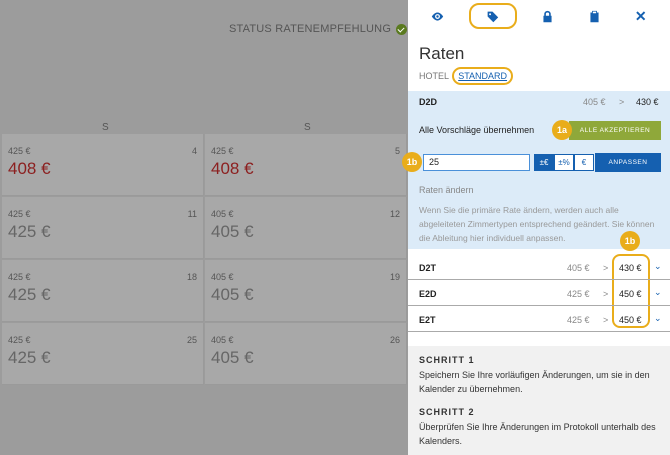  What do you see at coordinates (103, 165) in the screenshot?
I see `calendar-cell: 425 € 4 408 €` at bounding box center [103, 165].